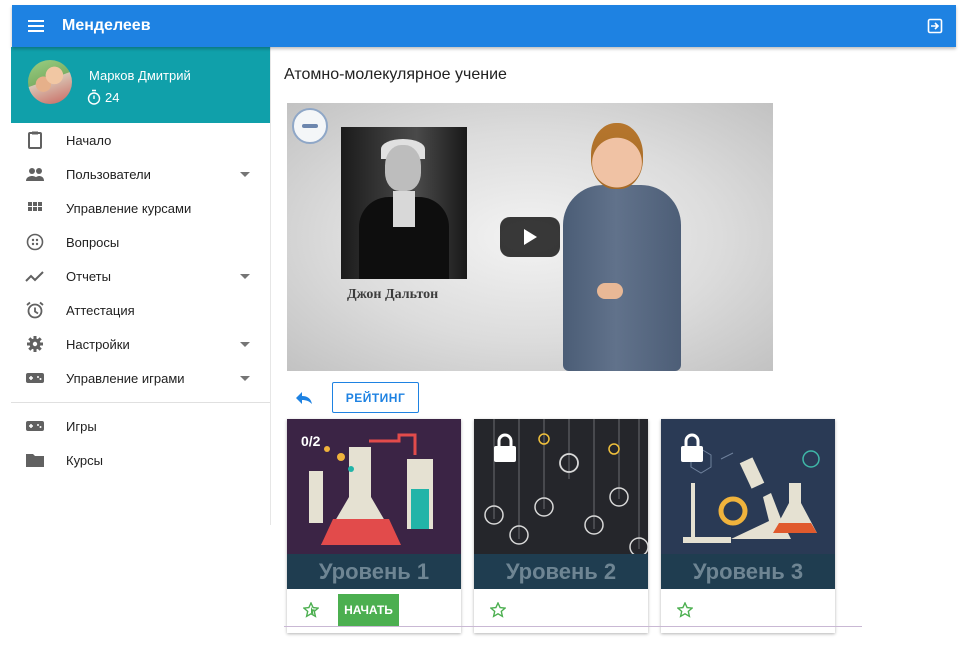 This screenshot has height=652, width=960. What do you see at coordinates (140, 402) in the screenshot?
I see `nav-divider` at bounding box center [140, 402].